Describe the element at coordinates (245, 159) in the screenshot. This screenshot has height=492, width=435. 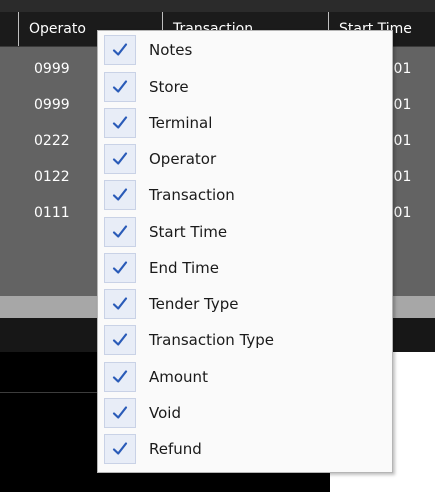
I see `menu-item-operator: Operator` at that location.